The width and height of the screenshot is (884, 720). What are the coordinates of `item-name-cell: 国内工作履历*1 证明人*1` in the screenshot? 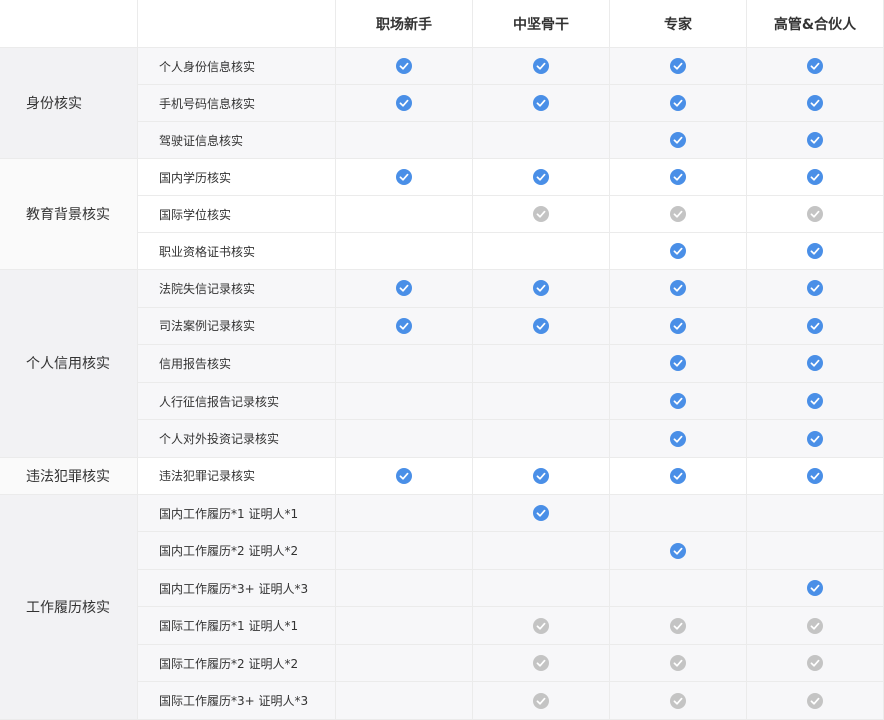 It's located at (237, 513).